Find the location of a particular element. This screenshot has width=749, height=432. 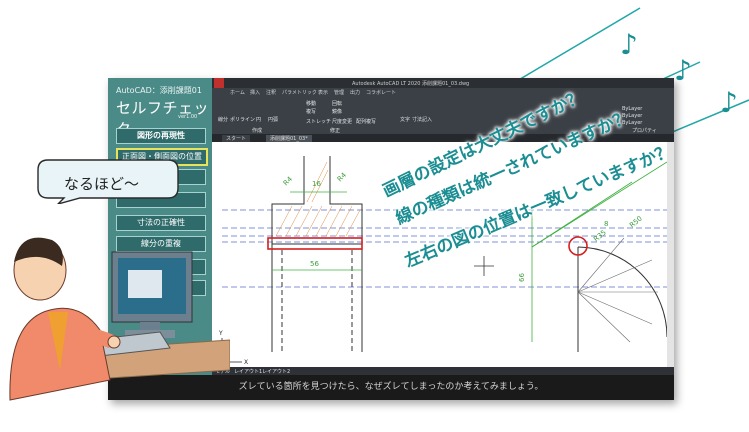

status-bar: モデル レイアウト1 レイアウト2 is located at coordinates (443, 371).